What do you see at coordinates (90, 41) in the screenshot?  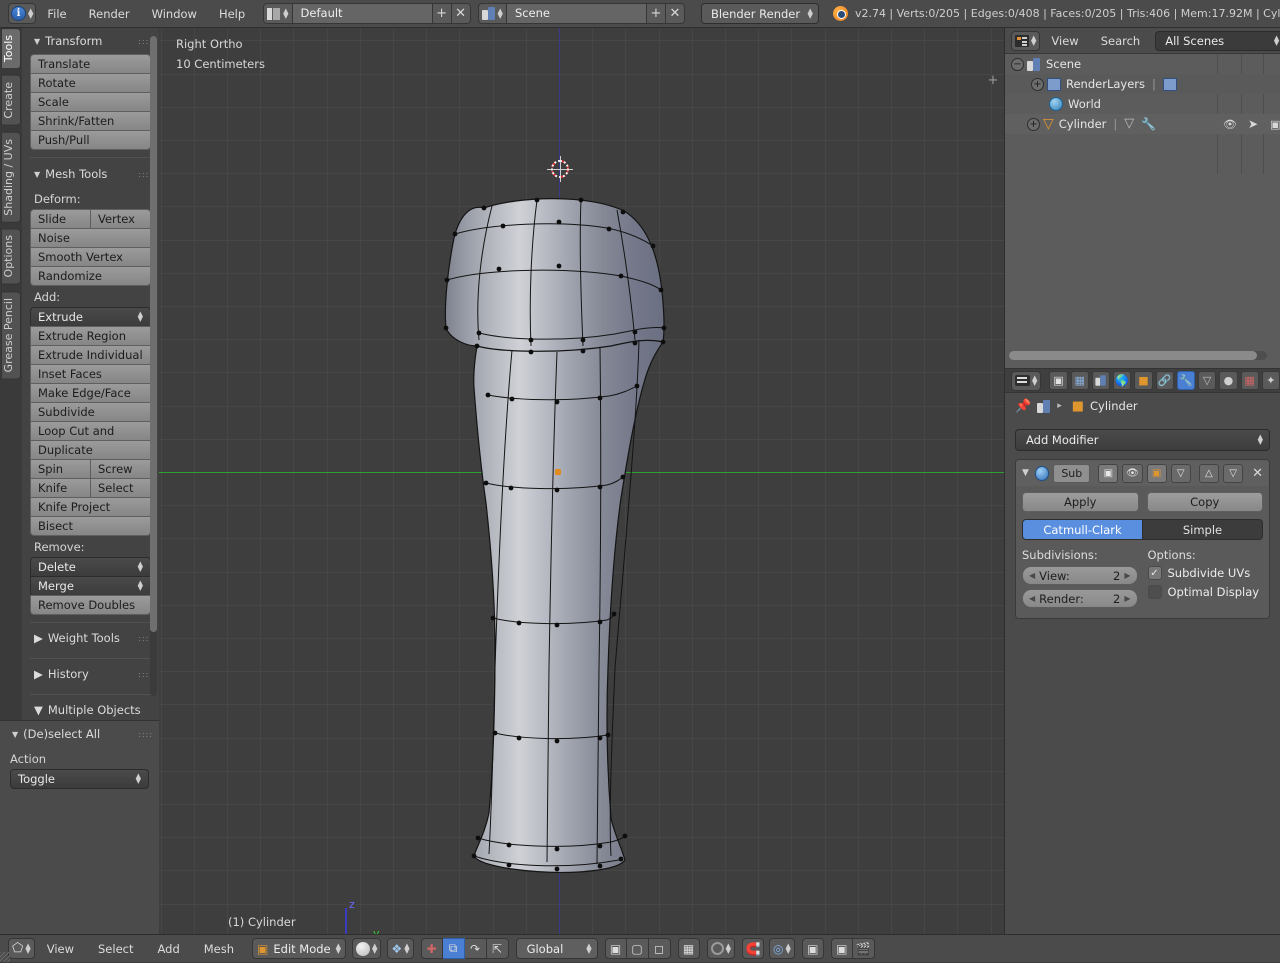 I see `panel-header-transform: ▼ Transform ::::` at bounding box center [90, 41].